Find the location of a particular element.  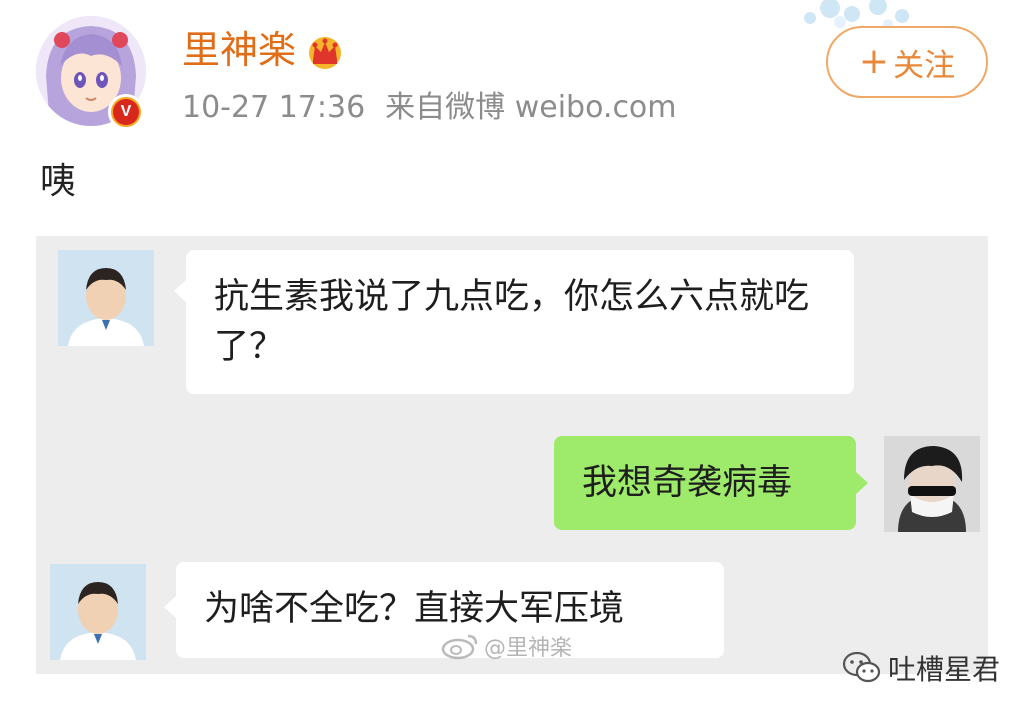

received-message-text: 抗生素我说了九点吃，你怎么六点就吃了？ is located at coordinates (512, 322).